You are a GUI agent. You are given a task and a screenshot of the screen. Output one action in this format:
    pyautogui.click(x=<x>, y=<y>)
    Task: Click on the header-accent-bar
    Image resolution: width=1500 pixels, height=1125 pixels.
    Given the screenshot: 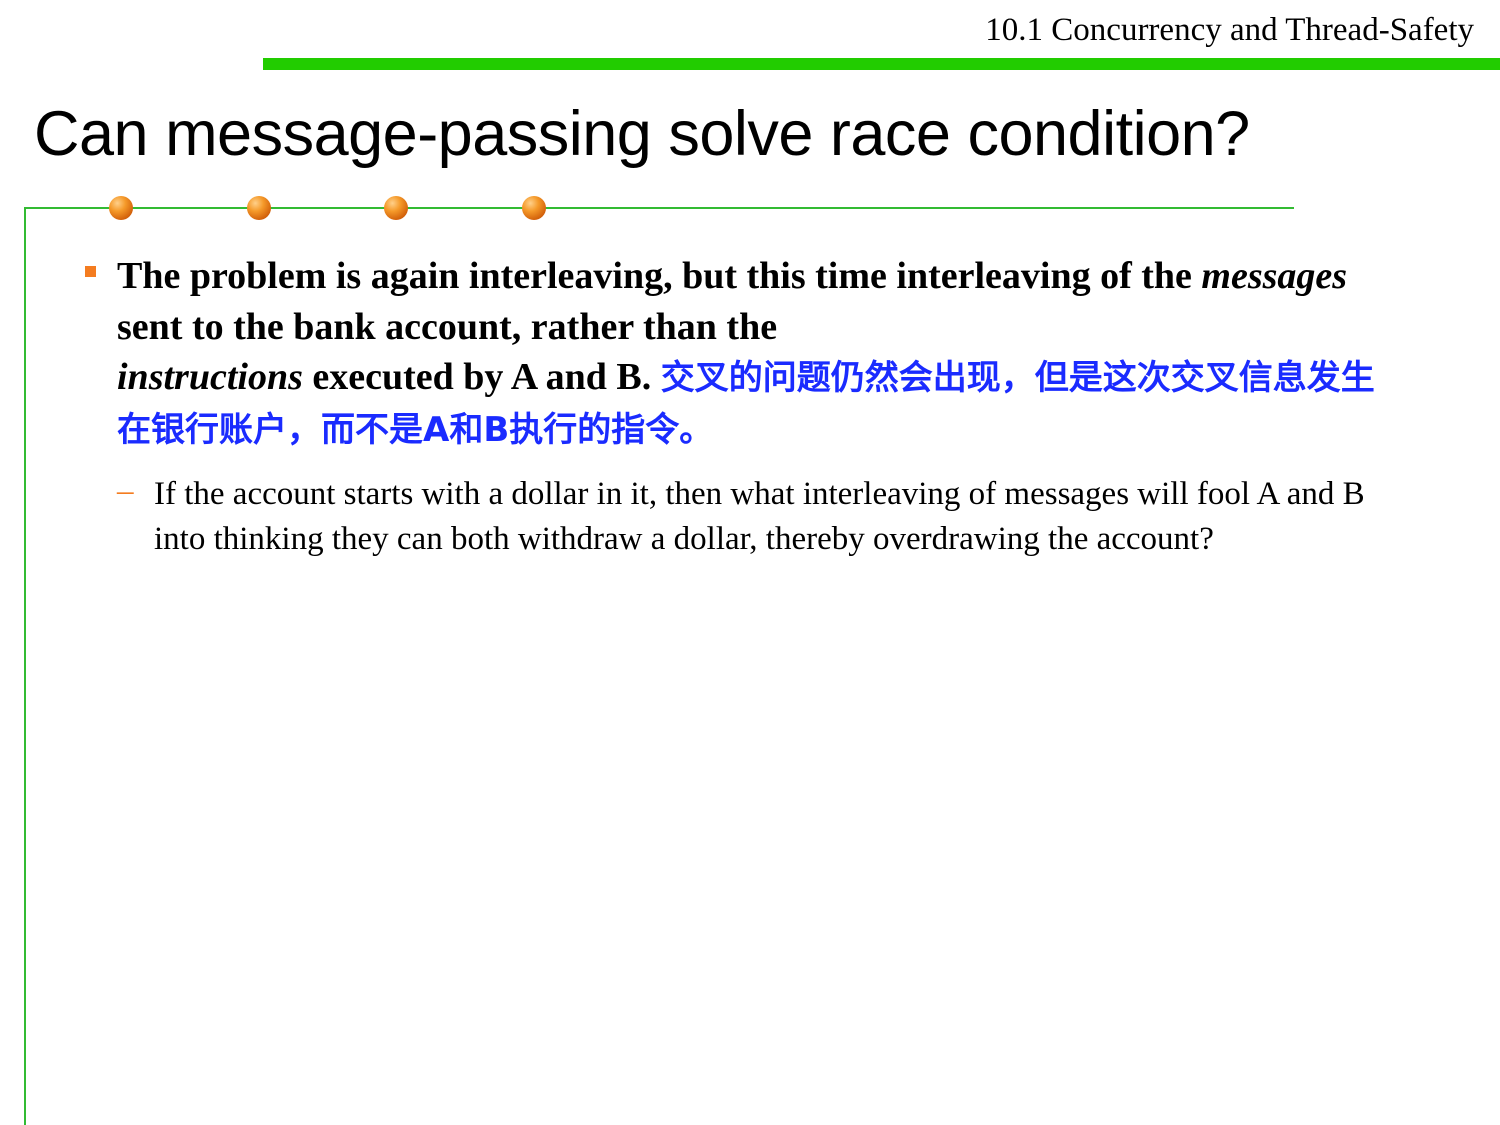 What is the action you would take?
    pyautogui.click(x=881, y=64)
    